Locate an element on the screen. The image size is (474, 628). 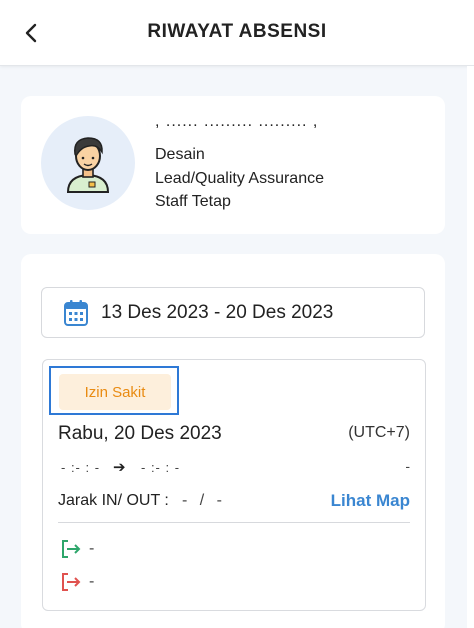
app-header: RIWAYAT ABSENSI is located at coordinates (237, 33).